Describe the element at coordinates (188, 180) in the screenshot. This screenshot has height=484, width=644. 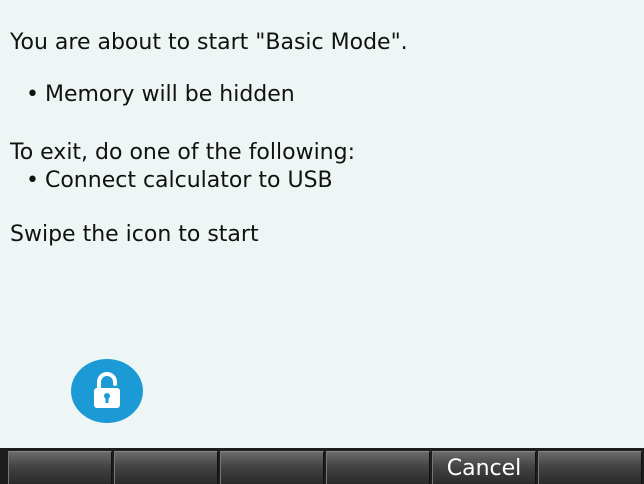
I see `bullet-usb-text: Connect calculator to USB` at that location.